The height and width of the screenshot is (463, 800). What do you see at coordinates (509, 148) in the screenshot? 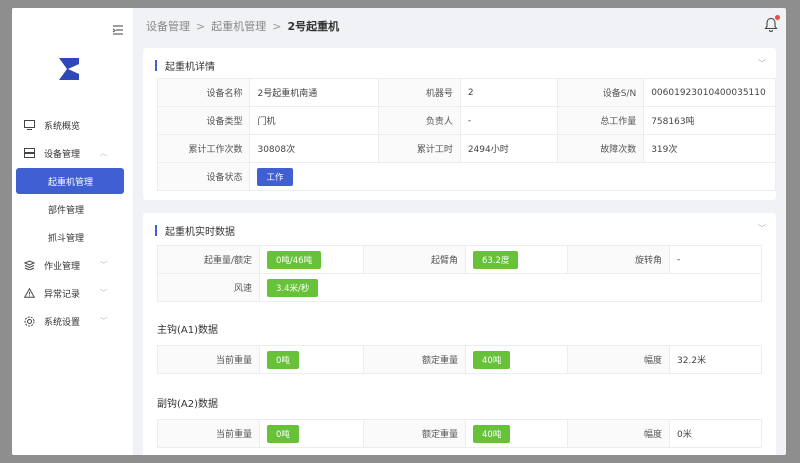
I see `field-value: 2494小时` at bounding box center [509, 148].